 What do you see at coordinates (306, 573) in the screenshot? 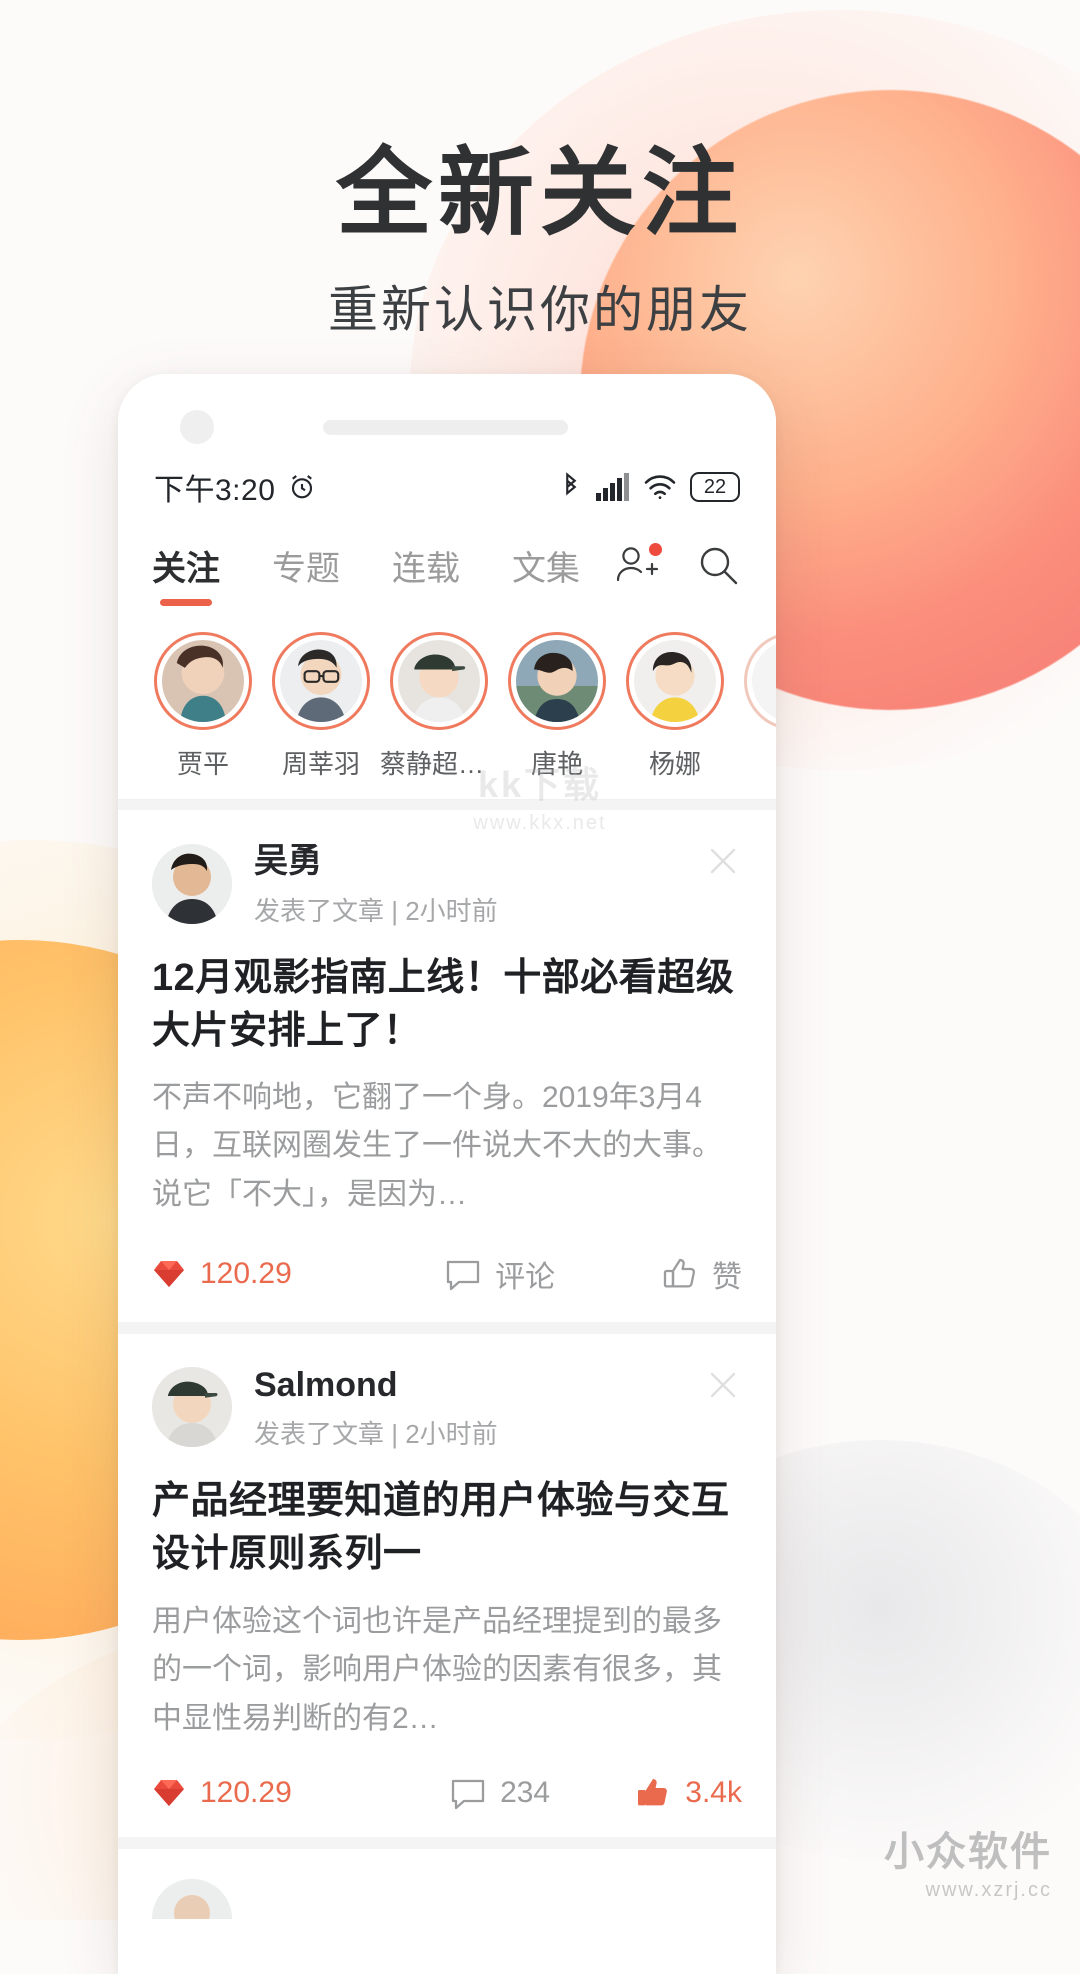
I see `tab-zhuanti: 专题` at bounding box center [306, 573].